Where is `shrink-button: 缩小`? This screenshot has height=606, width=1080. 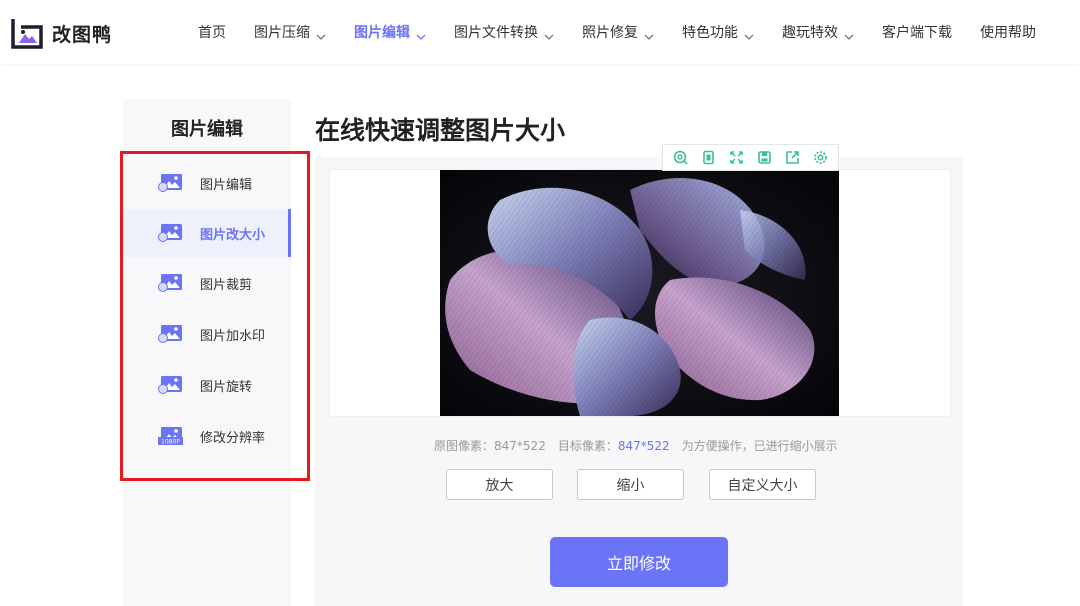 shrink-button: 缩小 is located at coordinates (630, 484).